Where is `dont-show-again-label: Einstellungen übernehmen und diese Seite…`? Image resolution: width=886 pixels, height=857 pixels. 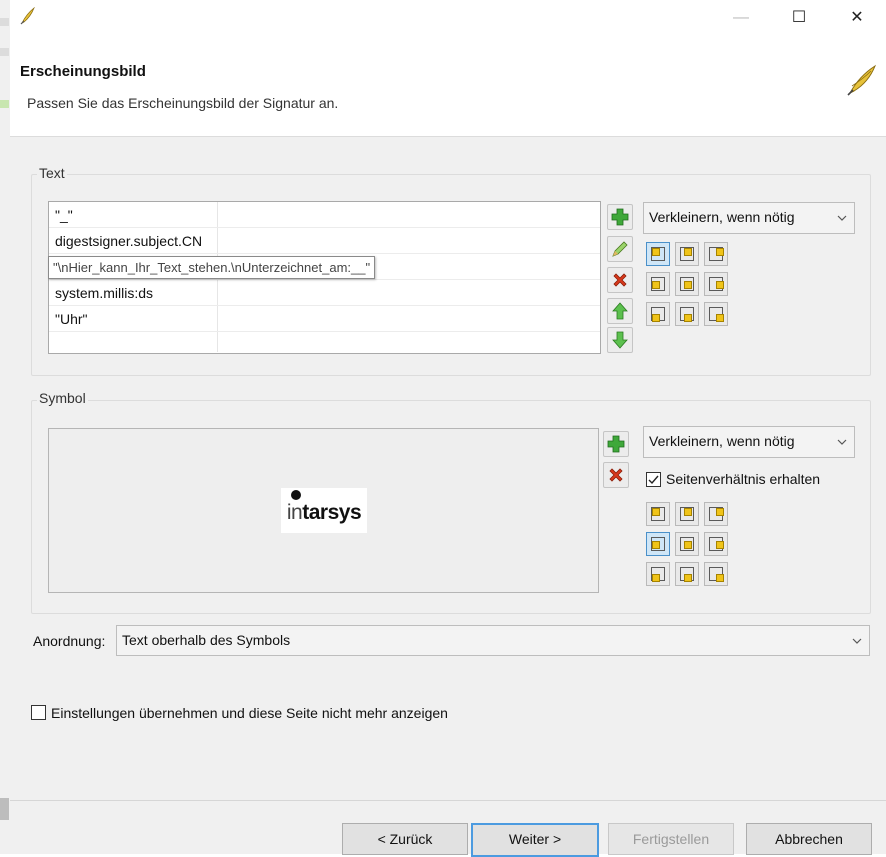 dont-show-again-label: Einstellungen übernehmen und diese Seite… is located at coordinates (249, 713).